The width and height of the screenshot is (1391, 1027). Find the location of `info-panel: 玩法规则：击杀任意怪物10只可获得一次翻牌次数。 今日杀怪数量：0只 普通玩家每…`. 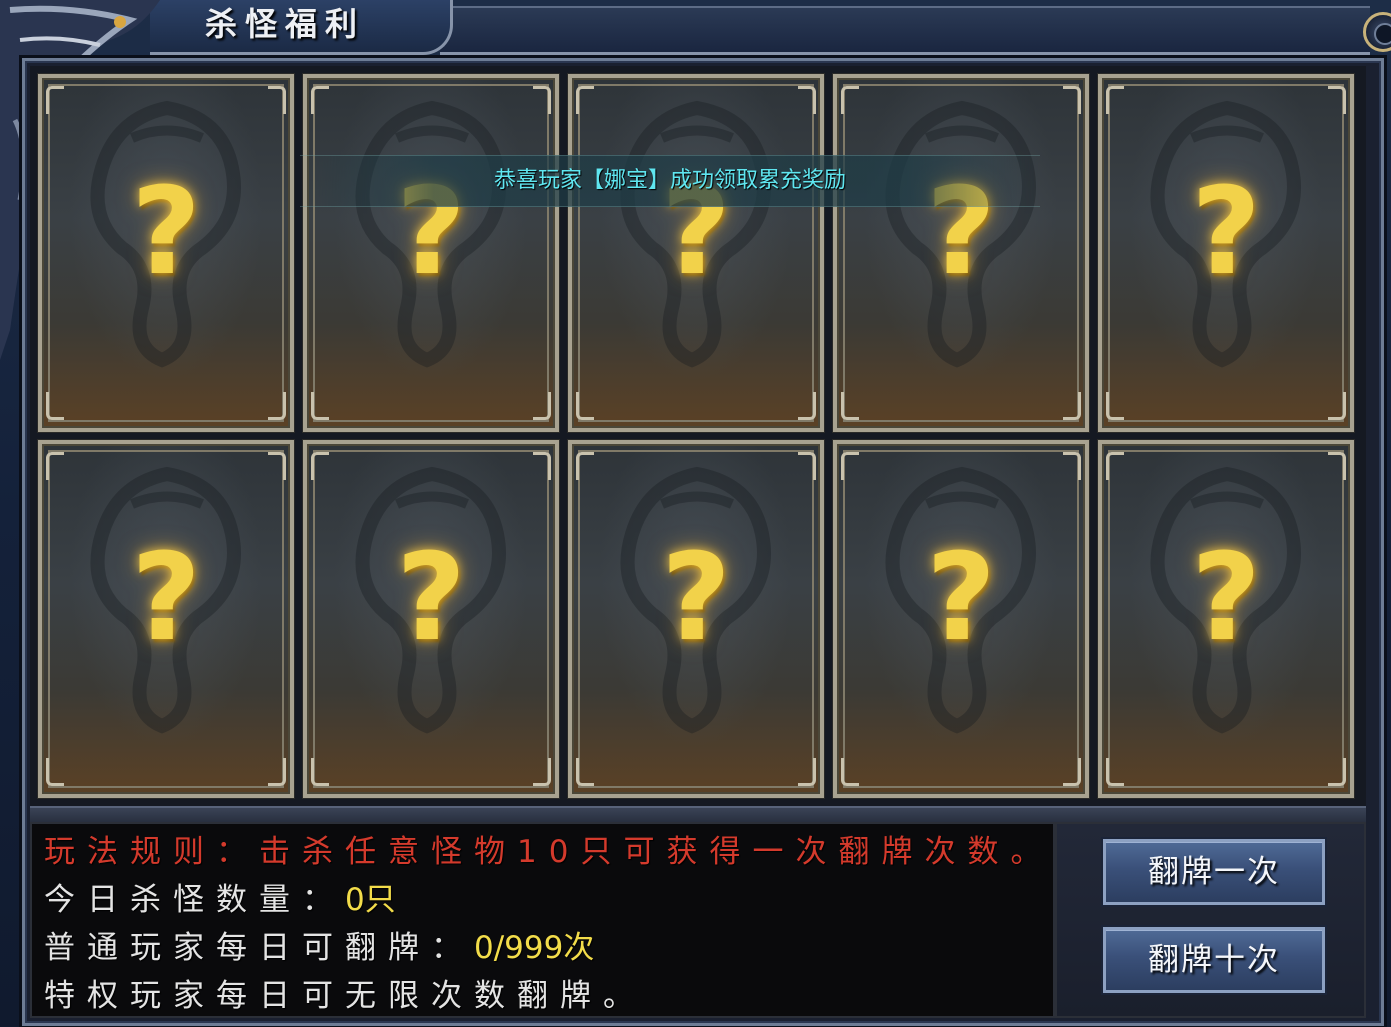

info-panel: 玩法规则：击杀任意怪物10只可获得一次翻牌次数。 今日杀怪数量：0只 普通玩家每… is located at coordinates (542, 920).